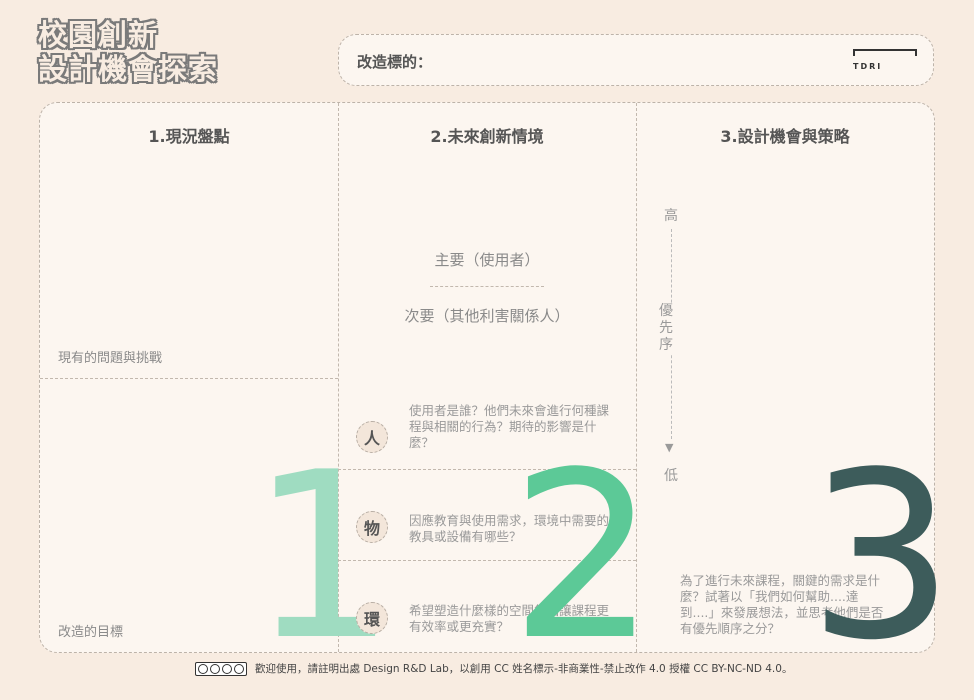 Image resolution: width=974 pixels, height=700 pixels. What do you see at coordinates (110, 358) in the screenshot?
I see `current-problems-label: 現有的問題與挑戰` at bounding box center [110, 358].